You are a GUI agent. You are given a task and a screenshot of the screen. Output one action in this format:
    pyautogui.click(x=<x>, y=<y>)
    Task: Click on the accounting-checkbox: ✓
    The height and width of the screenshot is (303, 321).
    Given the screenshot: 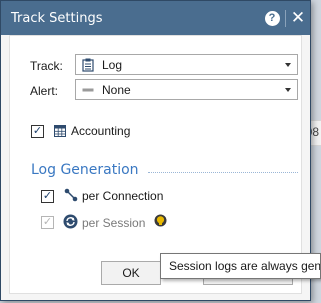 What is the action you would take?
    pyautogui.click(x=37, y=131)
    